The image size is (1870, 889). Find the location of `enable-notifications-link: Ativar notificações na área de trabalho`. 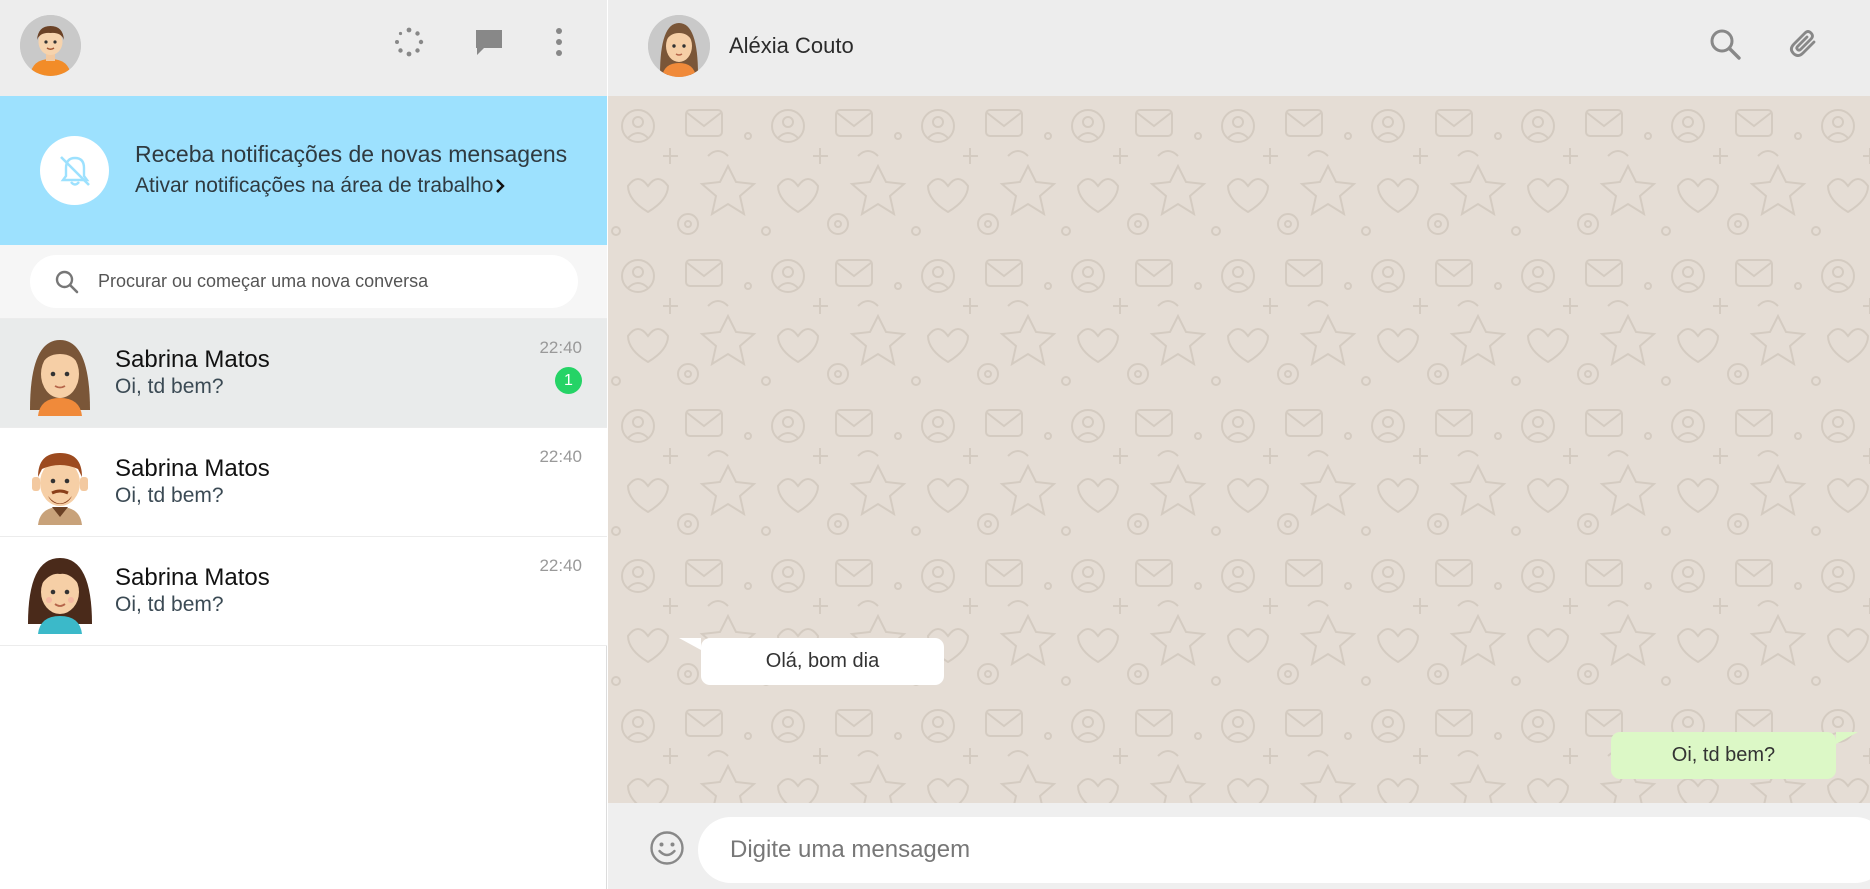

enable-notifications-link: Ativar notificações na área de trabalho is located at coordinates (320, 186).